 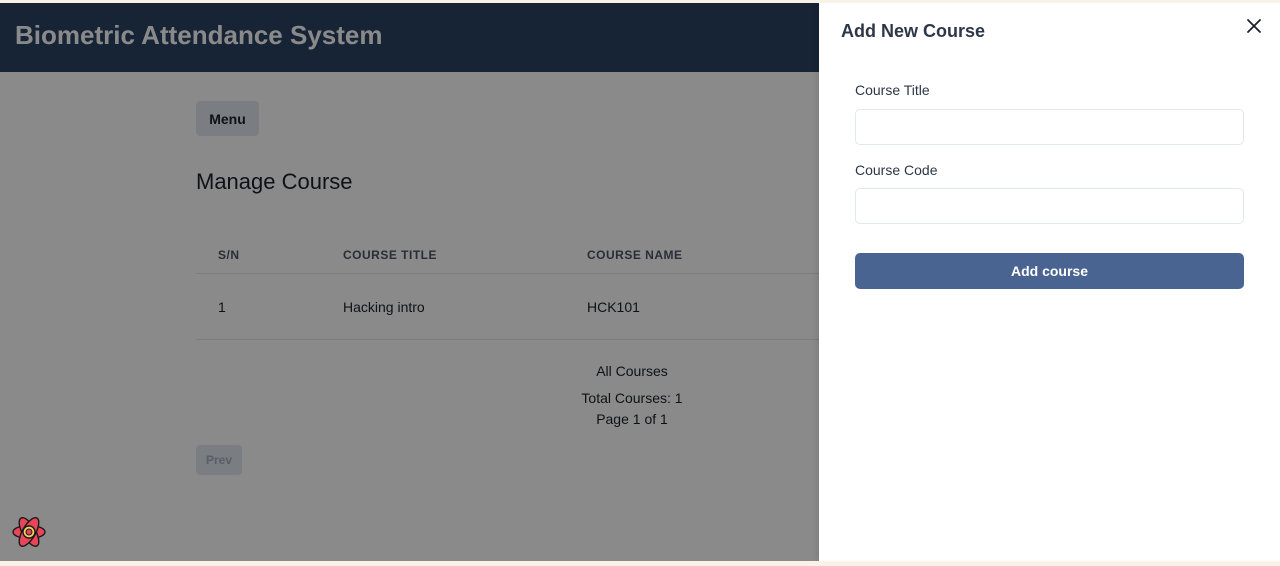 I want to click on course-title-input, so click(x=1049, y=127).